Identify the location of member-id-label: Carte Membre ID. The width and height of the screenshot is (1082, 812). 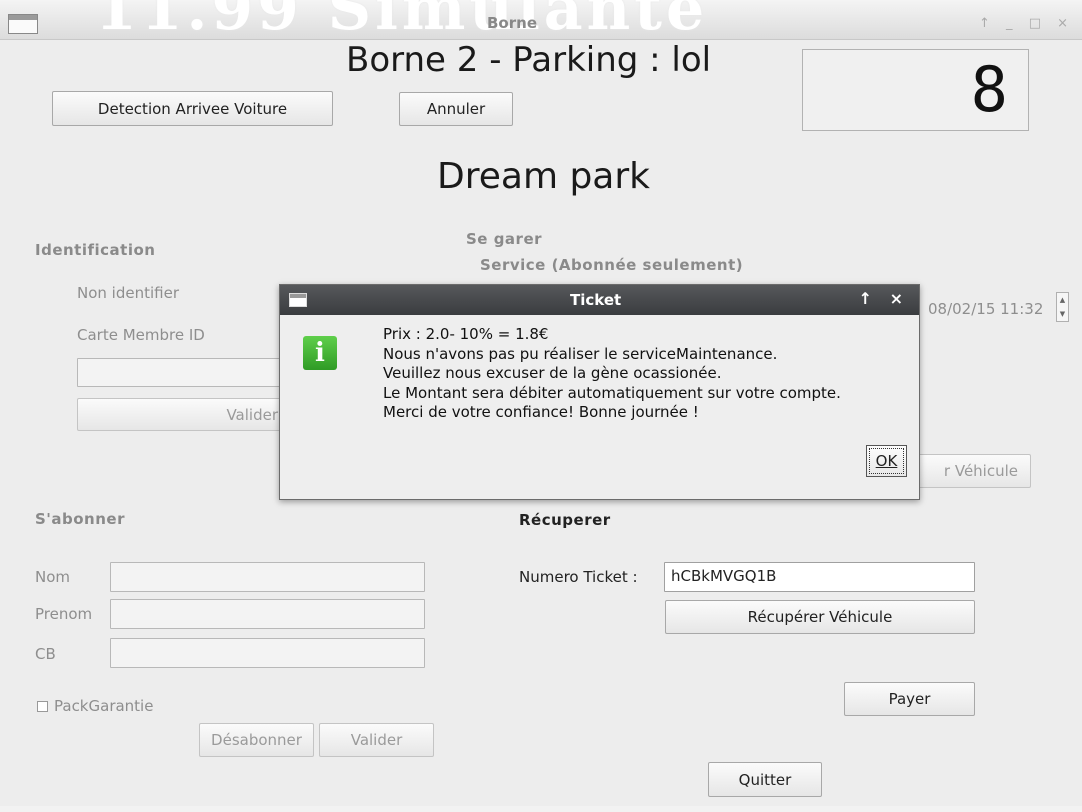
(141, 335).